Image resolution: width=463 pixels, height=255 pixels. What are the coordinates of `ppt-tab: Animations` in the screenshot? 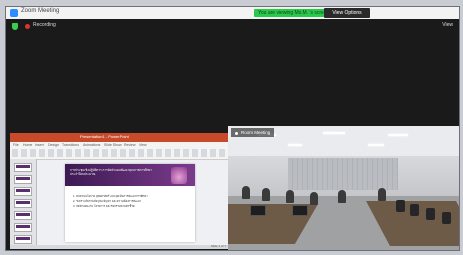 It's located at (91, 145).